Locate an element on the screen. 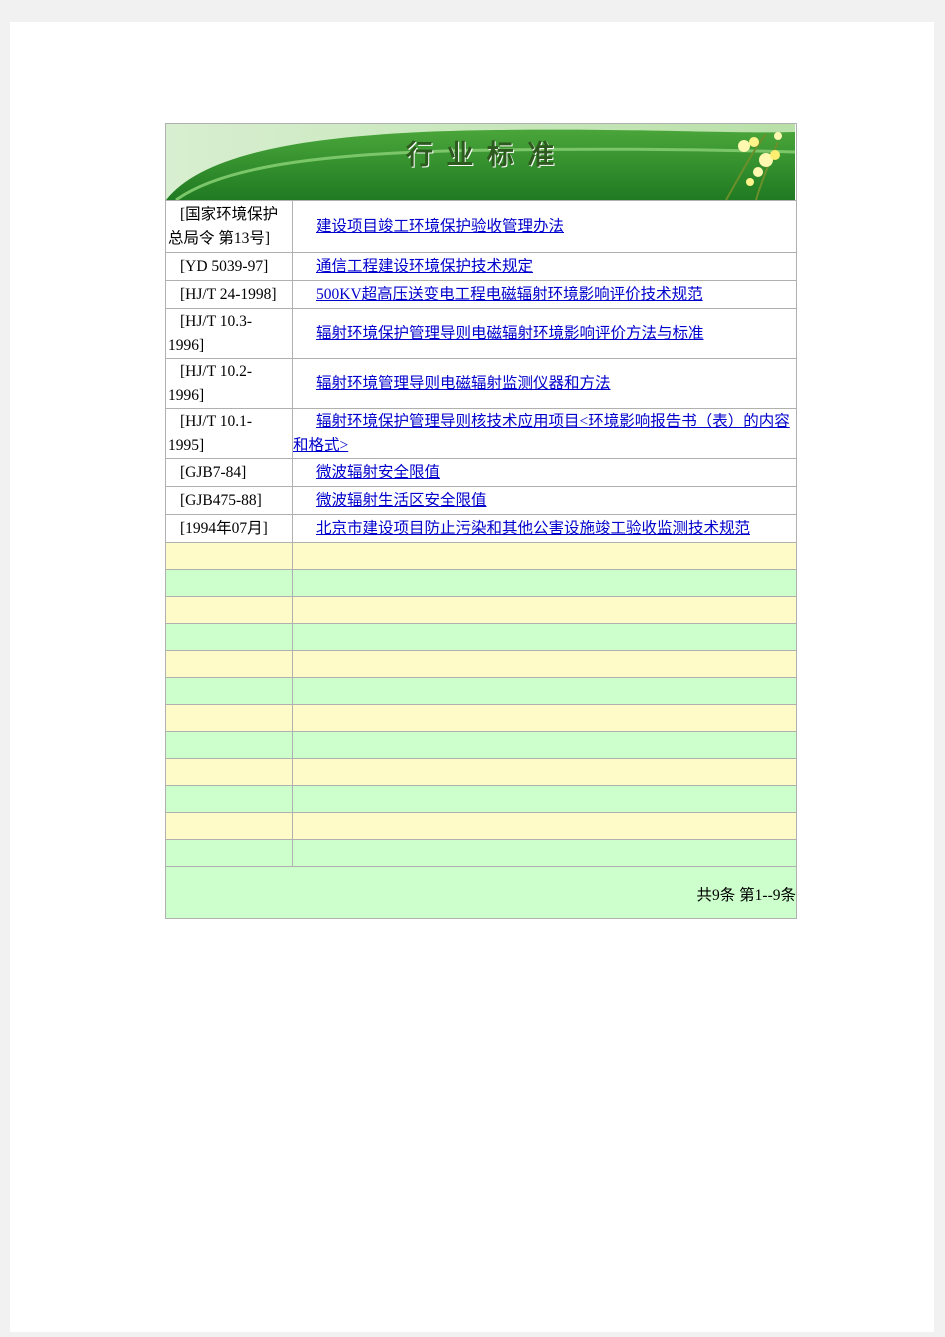 This screenshot has width=945, height=1337. standard-title-cell: 500KV超高压送变电工程电磁辐射环境影响评价技术规范 is located at coordinates (544, 294).